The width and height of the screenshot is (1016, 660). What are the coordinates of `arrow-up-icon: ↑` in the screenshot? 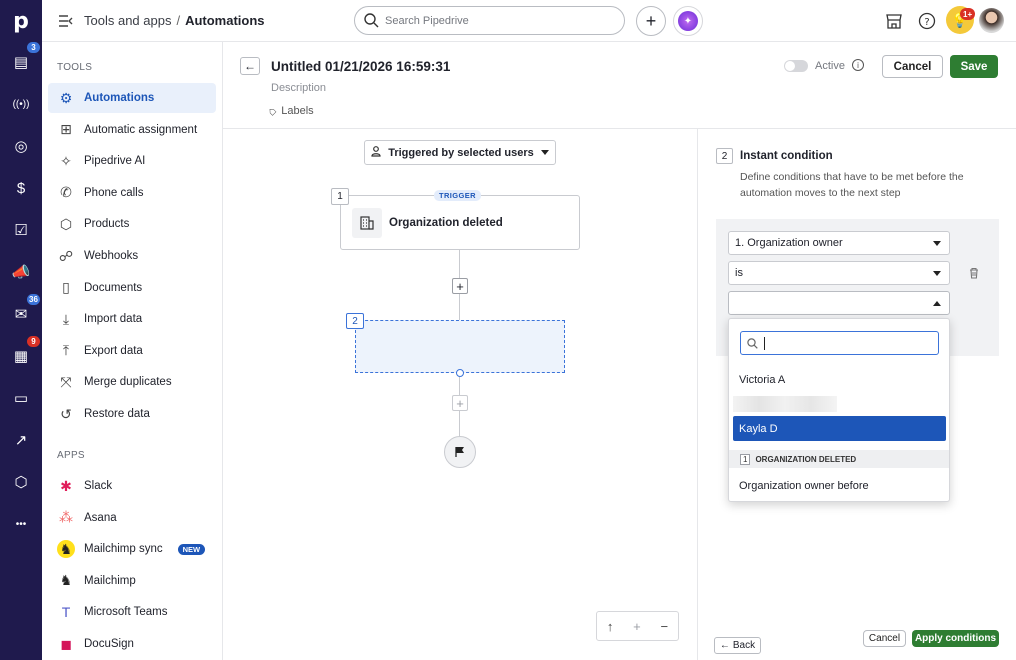 It's located at (610, 626).